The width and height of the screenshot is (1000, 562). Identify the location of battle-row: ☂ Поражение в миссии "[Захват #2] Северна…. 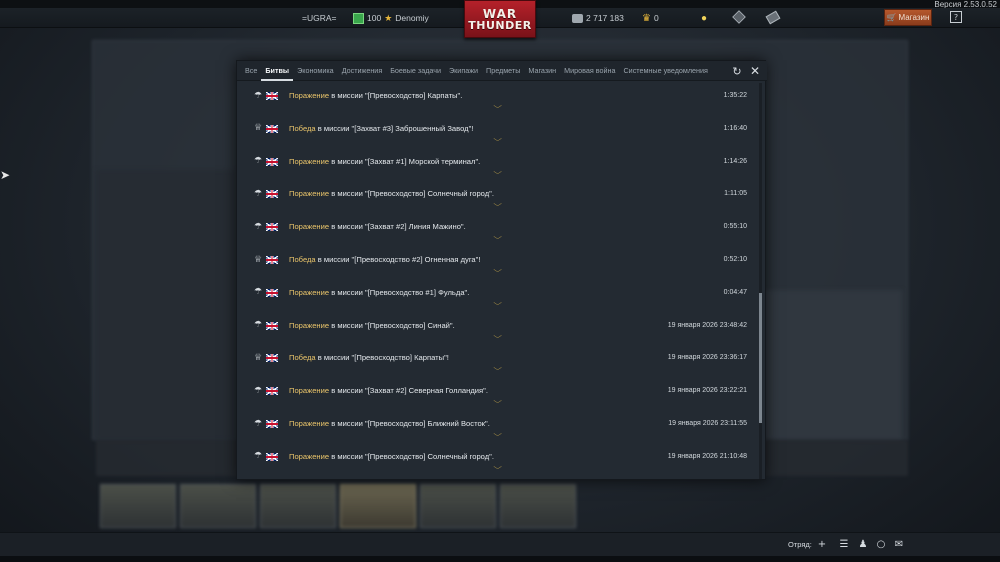
(497, 394).